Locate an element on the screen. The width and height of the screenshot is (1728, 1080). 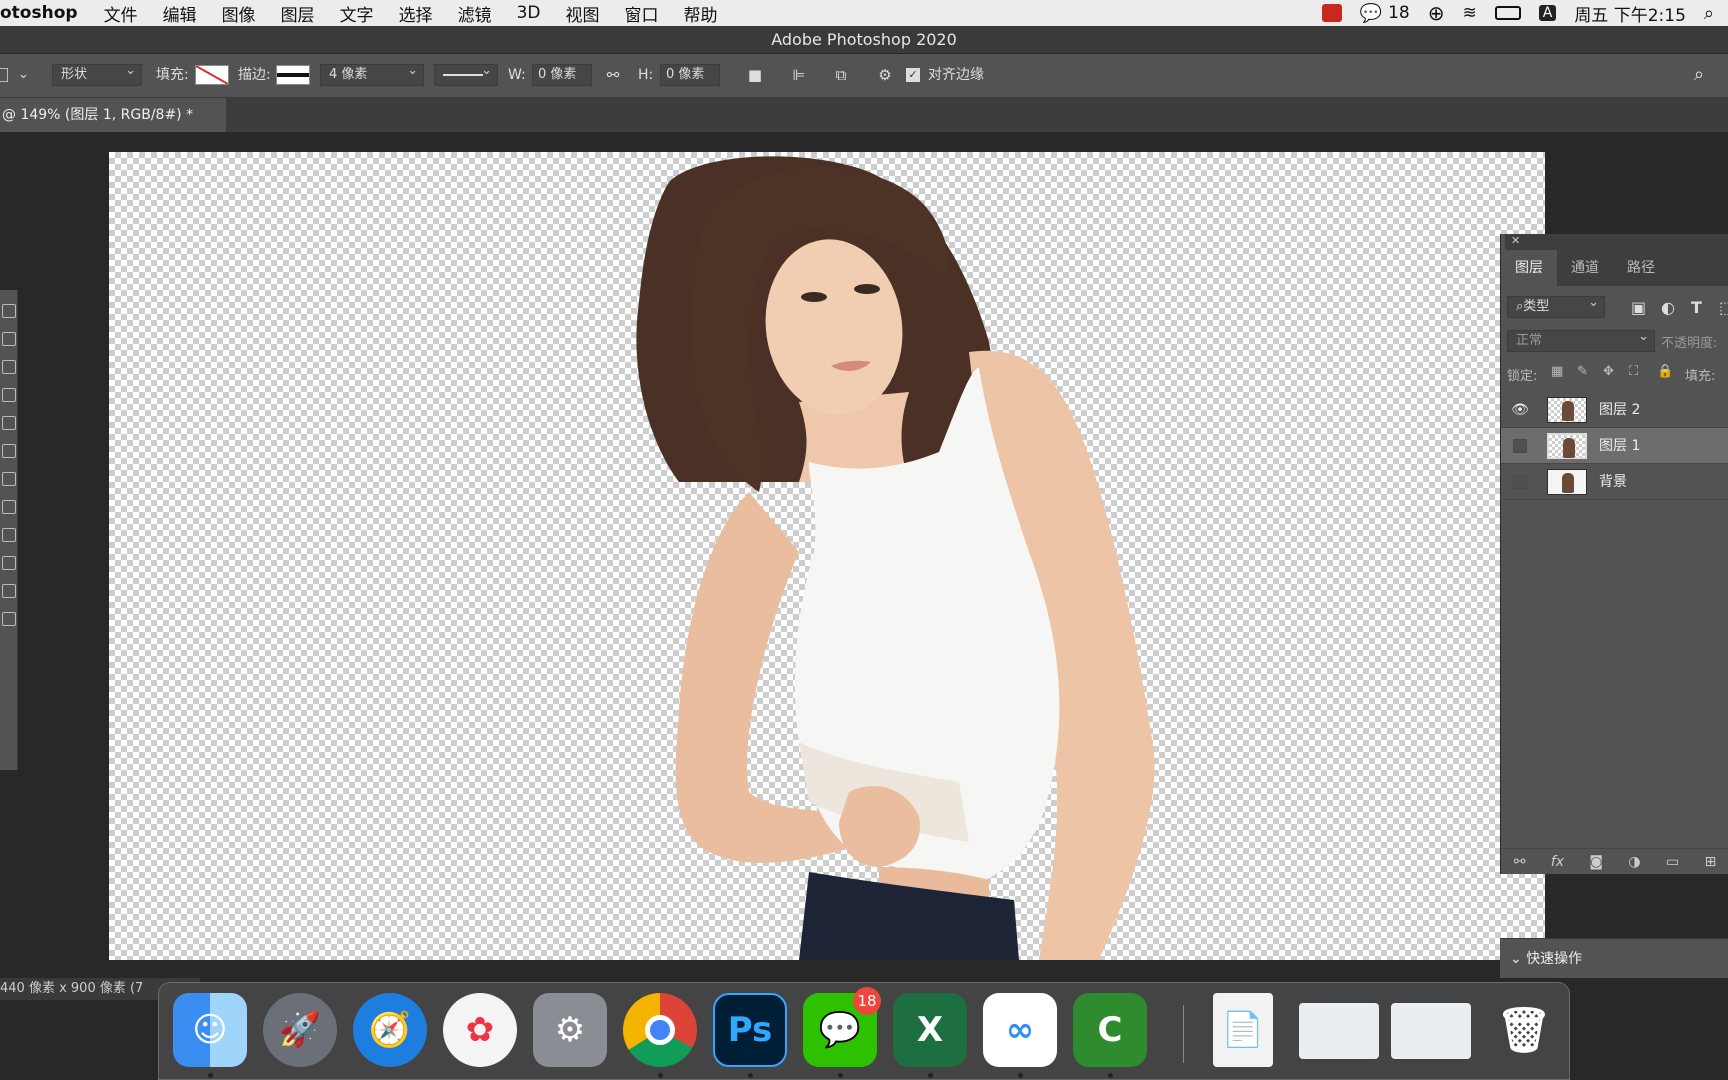
crop-tool-icon is located at coordinates (9, 395).